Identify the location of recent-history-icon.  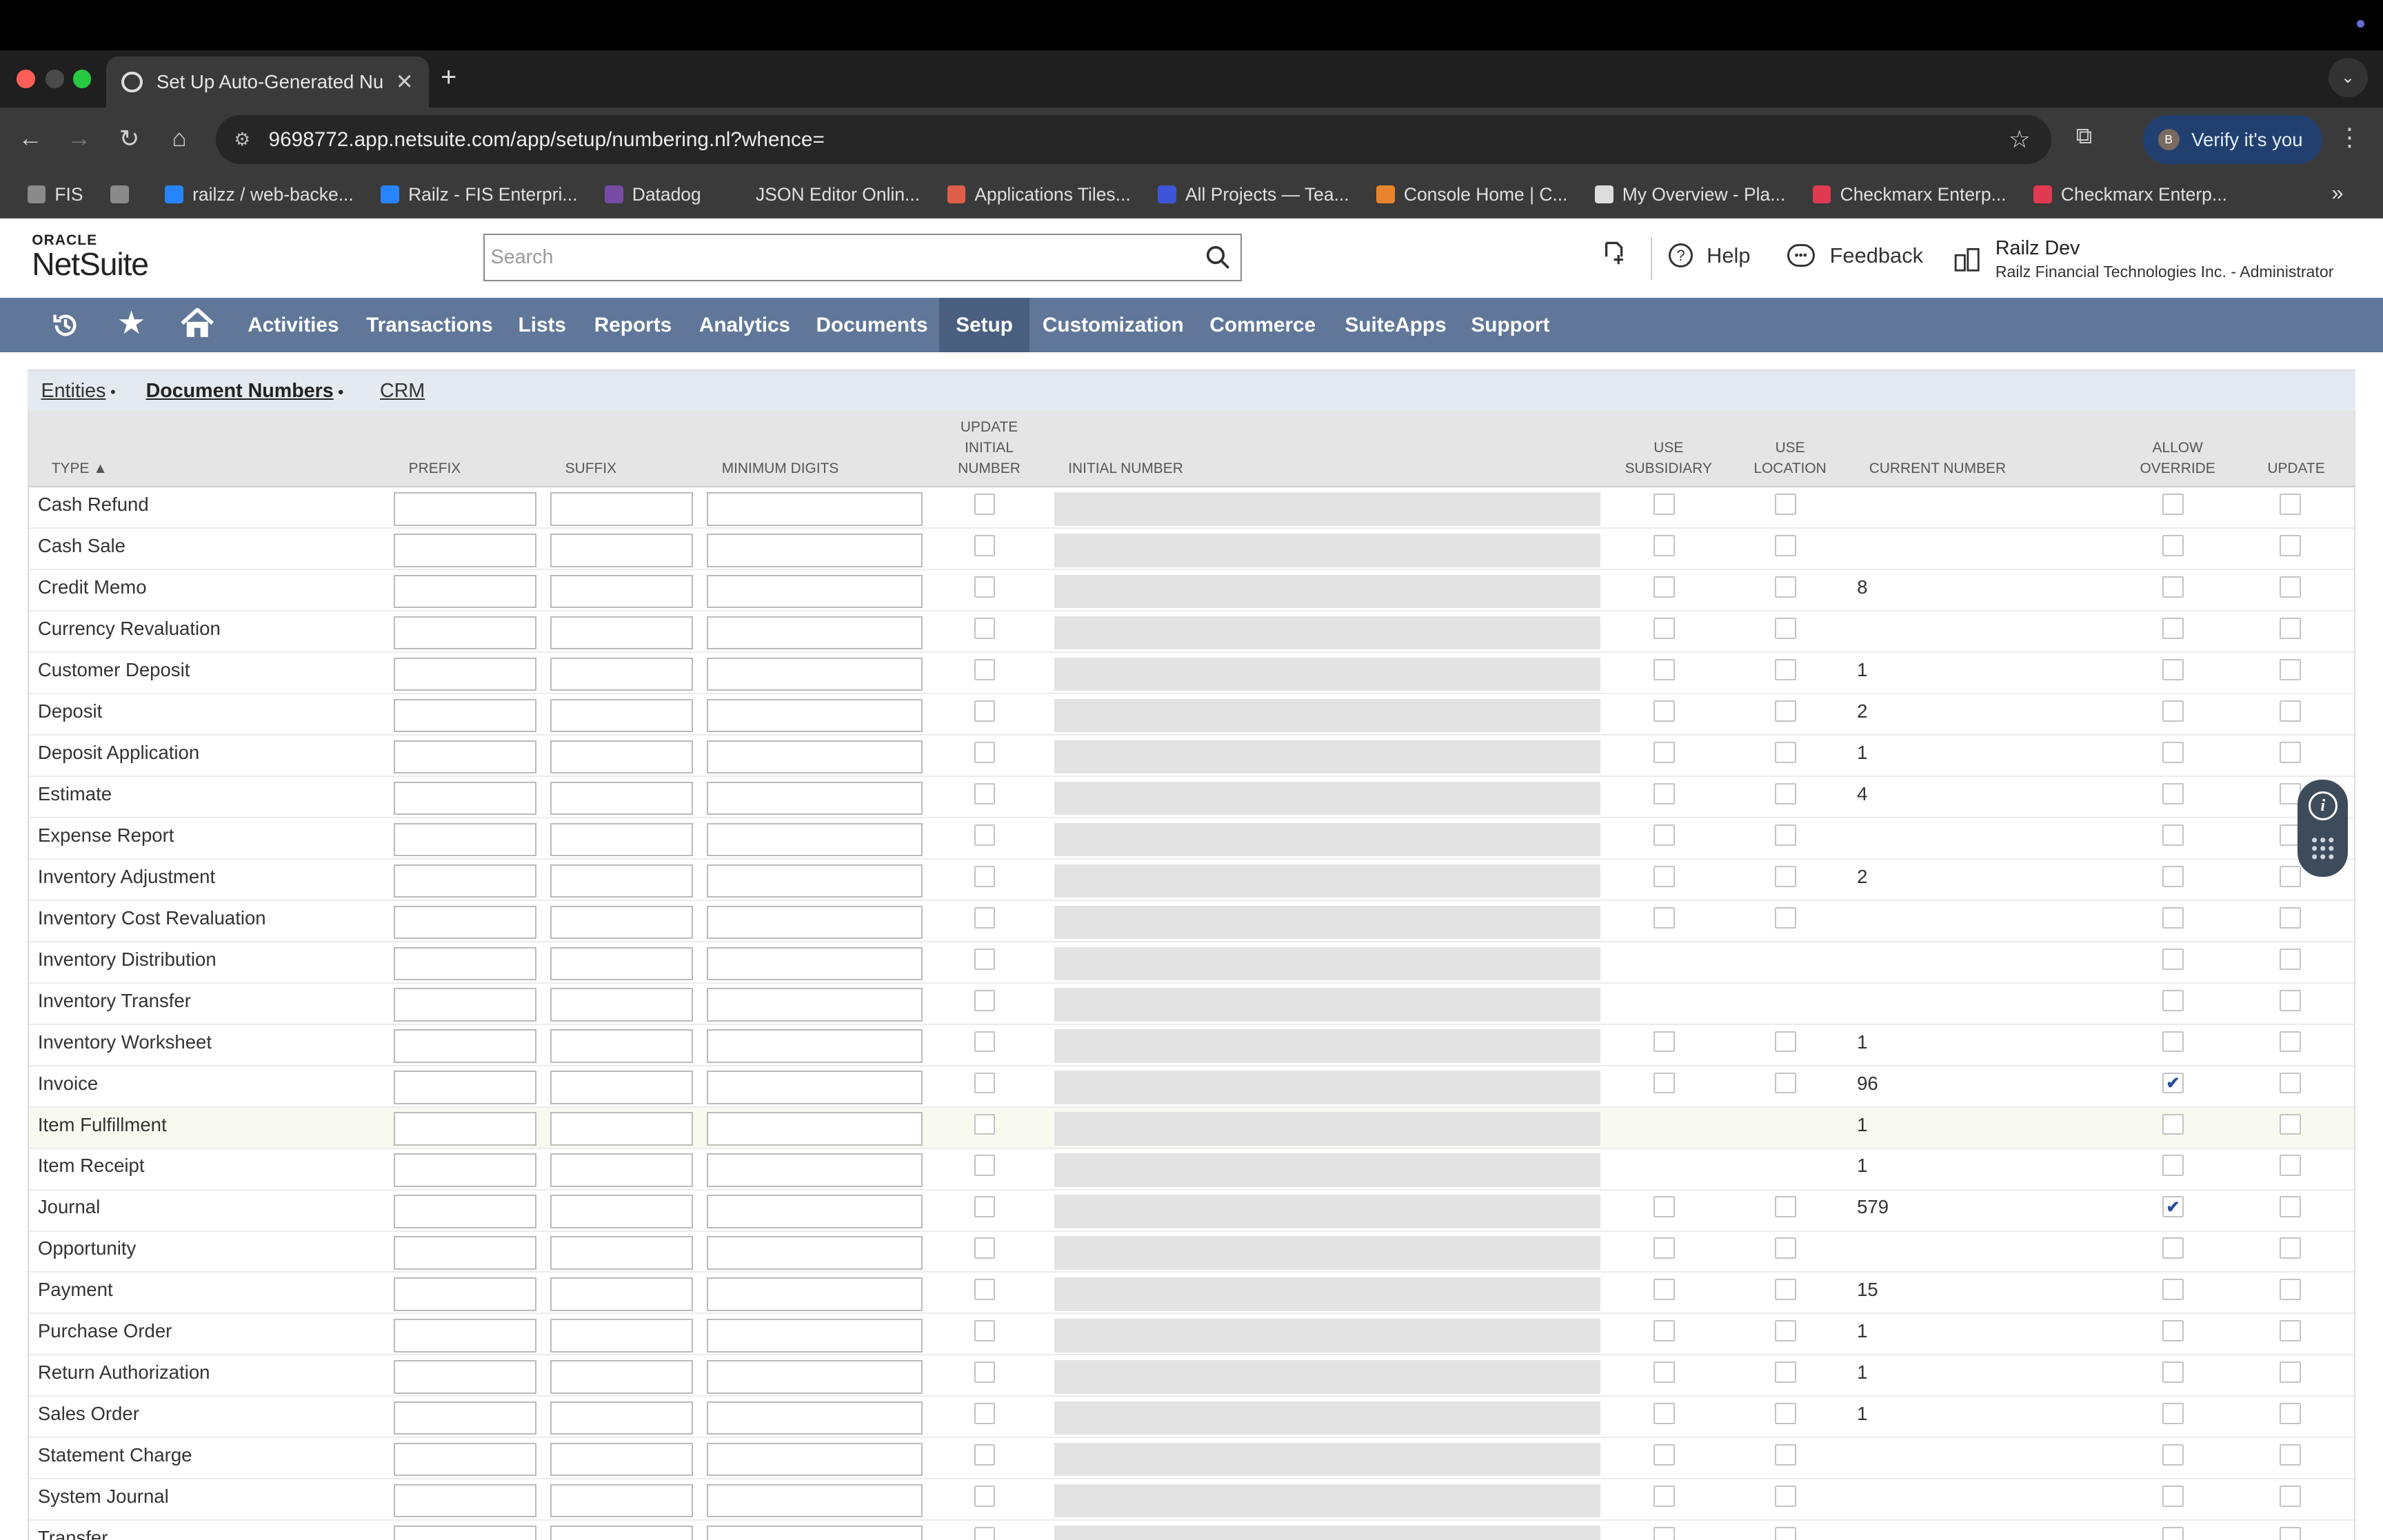
(65, 326).